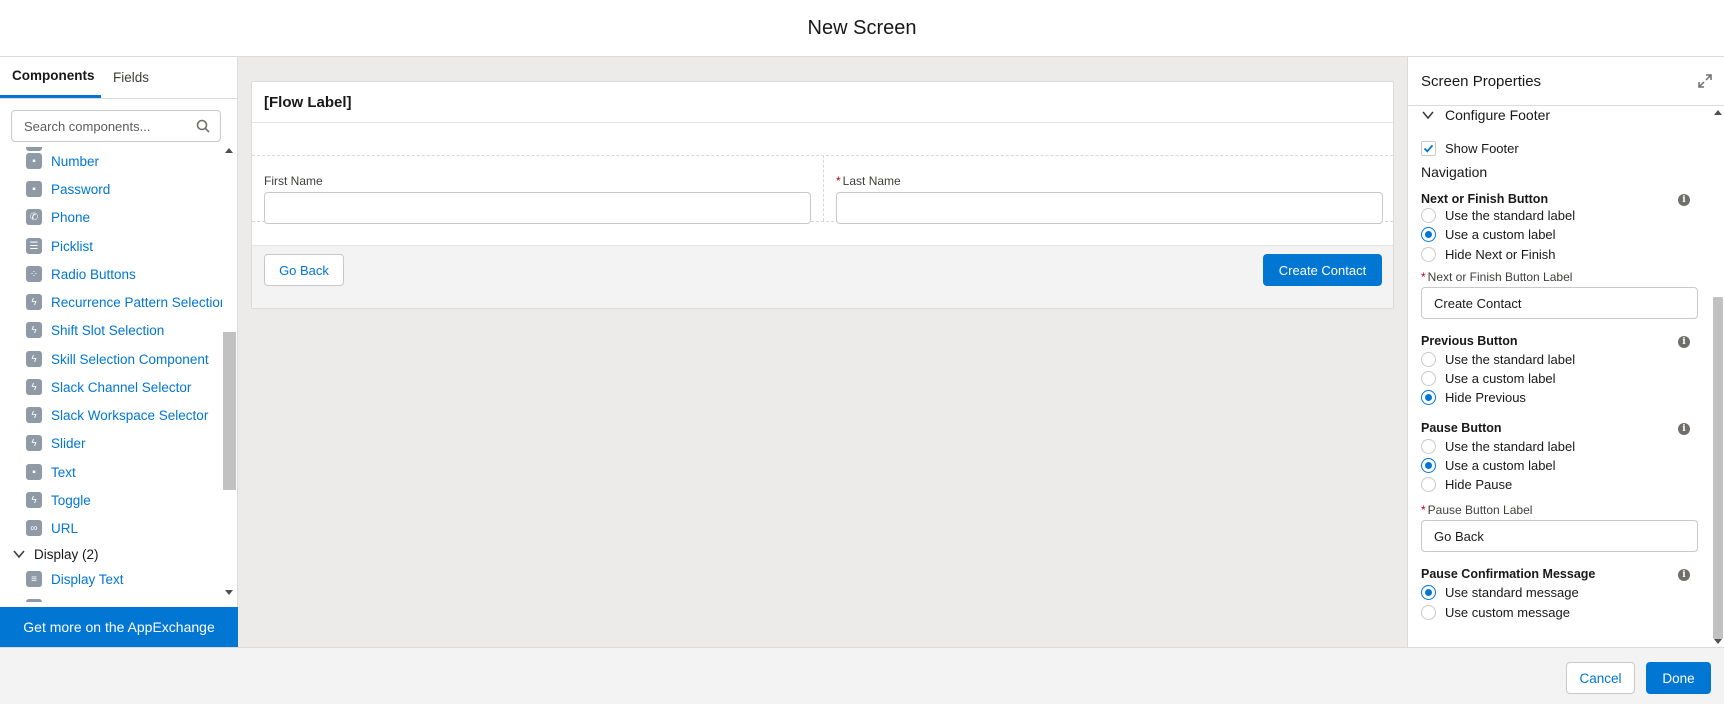 The height and width of the screenshot is (704, 1724). Describe the element at coordinates (93, 274) in the screenshot. I see `list-item-label: Radio Buttons` at that location.